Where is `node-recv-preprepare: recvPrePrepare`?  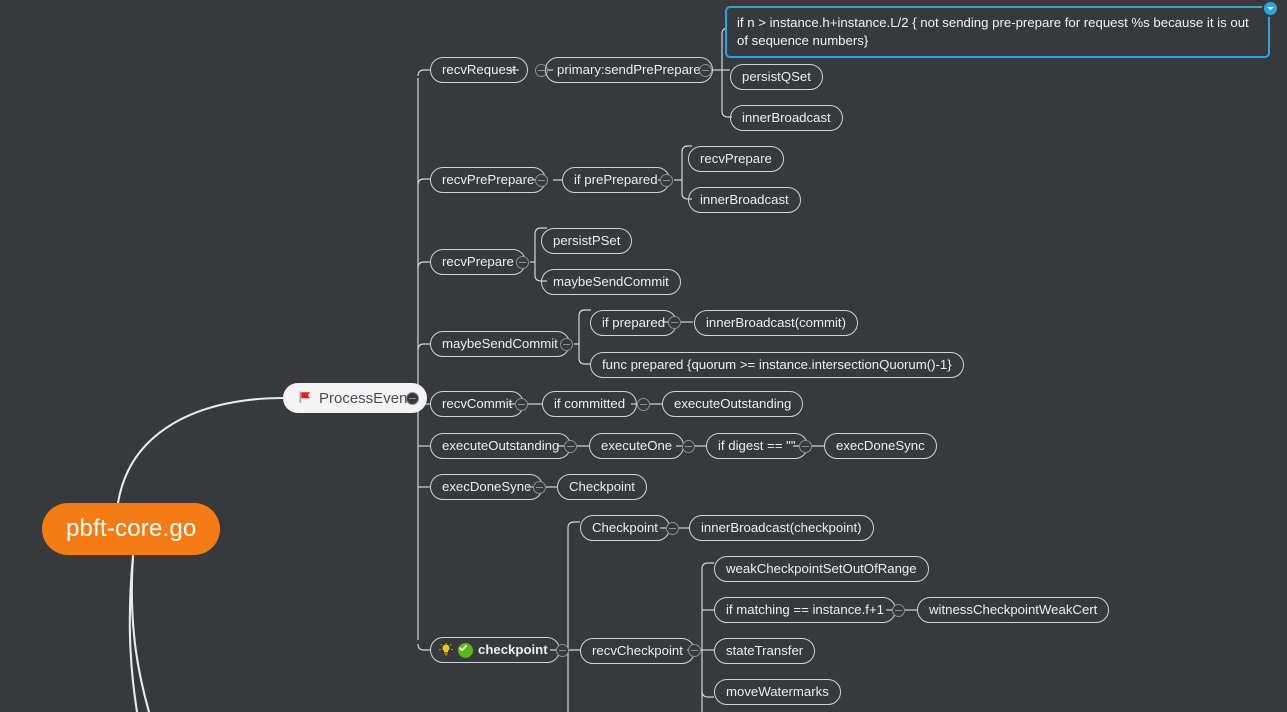 node-recv-preprepare: recvPrePrepare is located at coordinates (488, 180).